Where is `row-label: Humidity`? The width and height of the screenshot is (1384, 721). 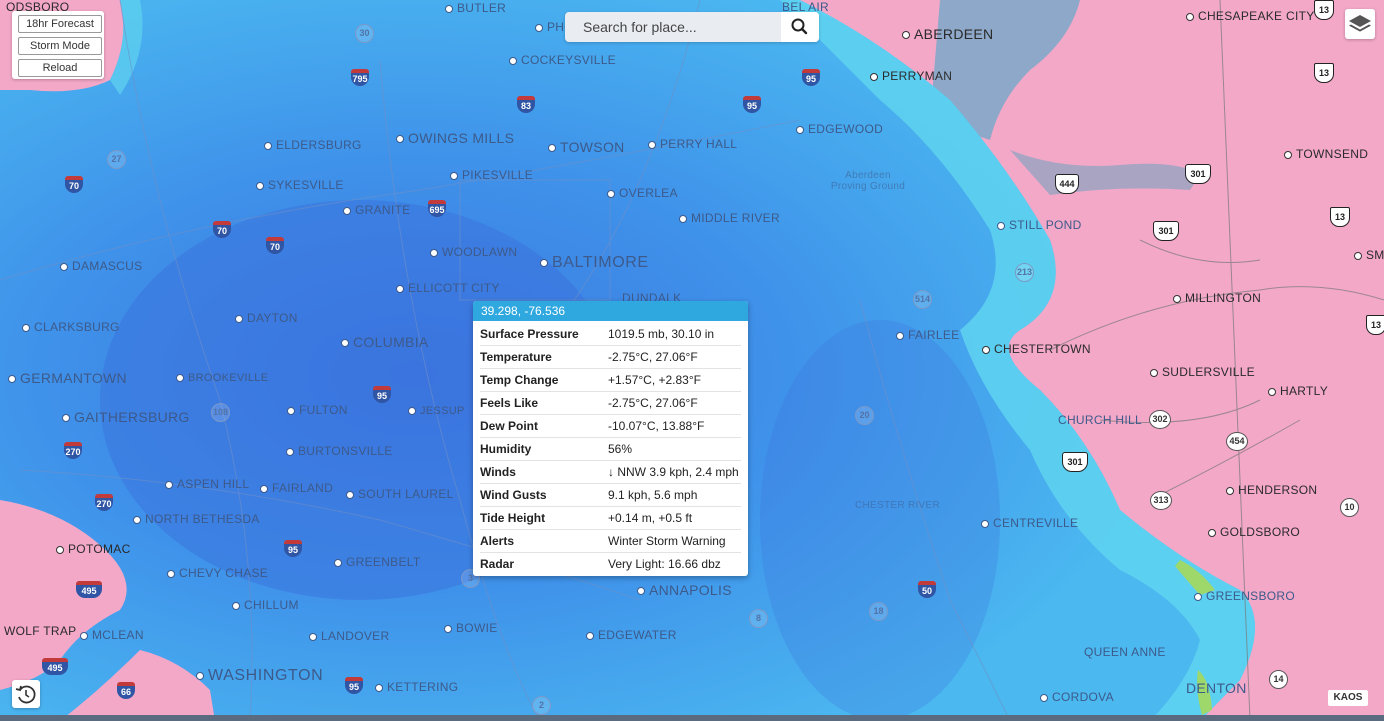
row-label: Humidity is located at coordinates (506, 449).